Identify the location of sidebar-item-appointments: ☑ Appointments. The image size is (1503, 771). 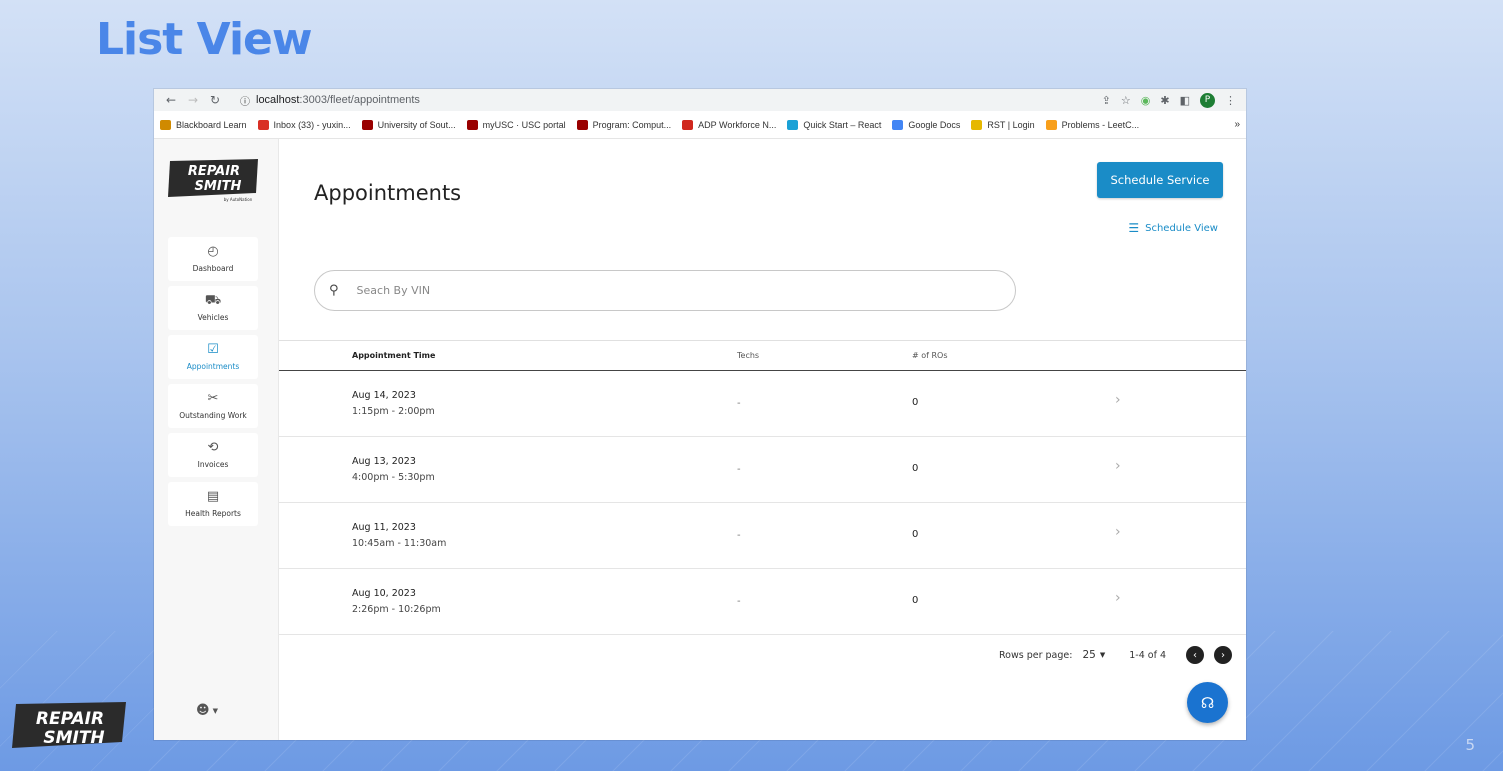
(213, 357).